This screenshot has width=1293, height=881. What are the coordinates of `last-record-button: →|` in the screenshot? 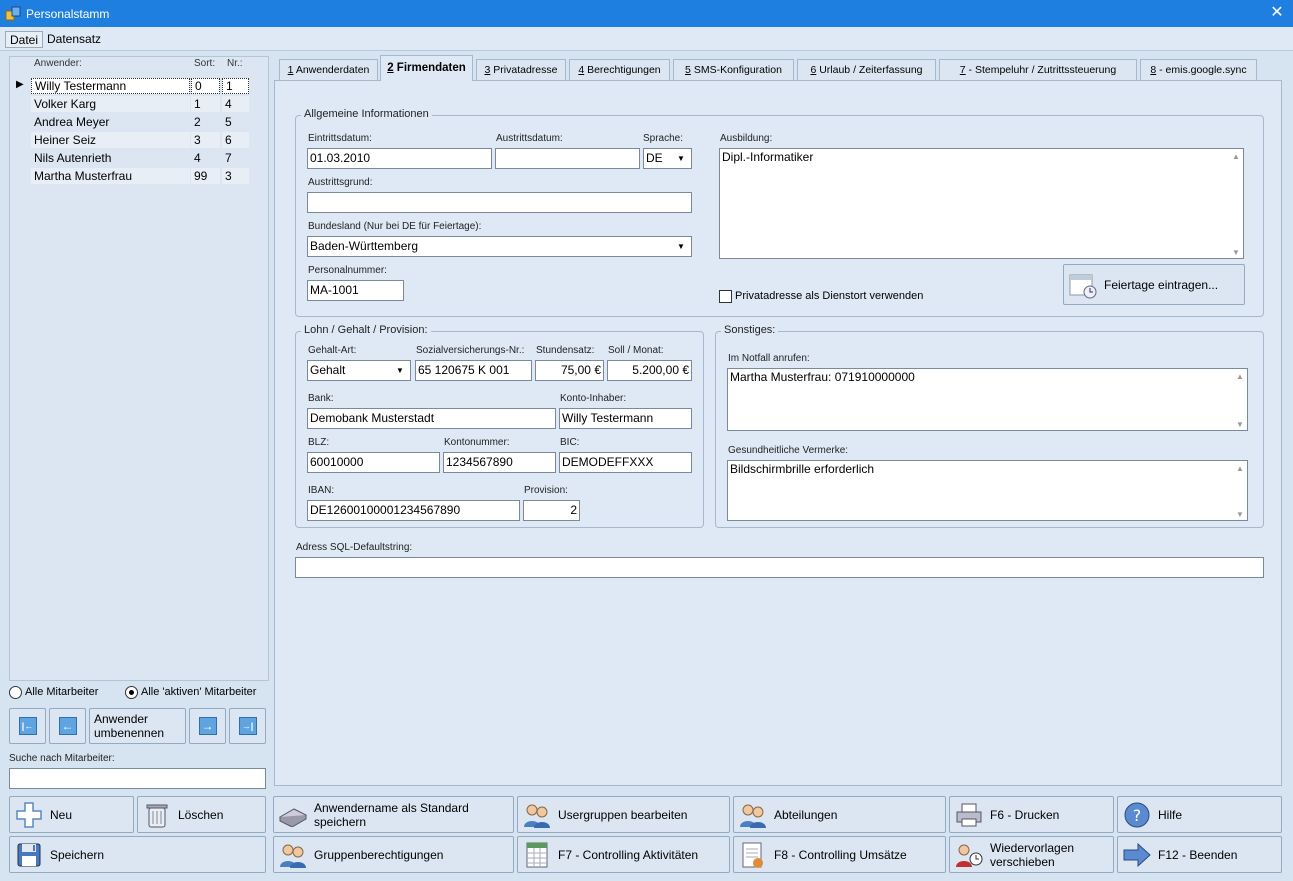 It's located at (247, 726).